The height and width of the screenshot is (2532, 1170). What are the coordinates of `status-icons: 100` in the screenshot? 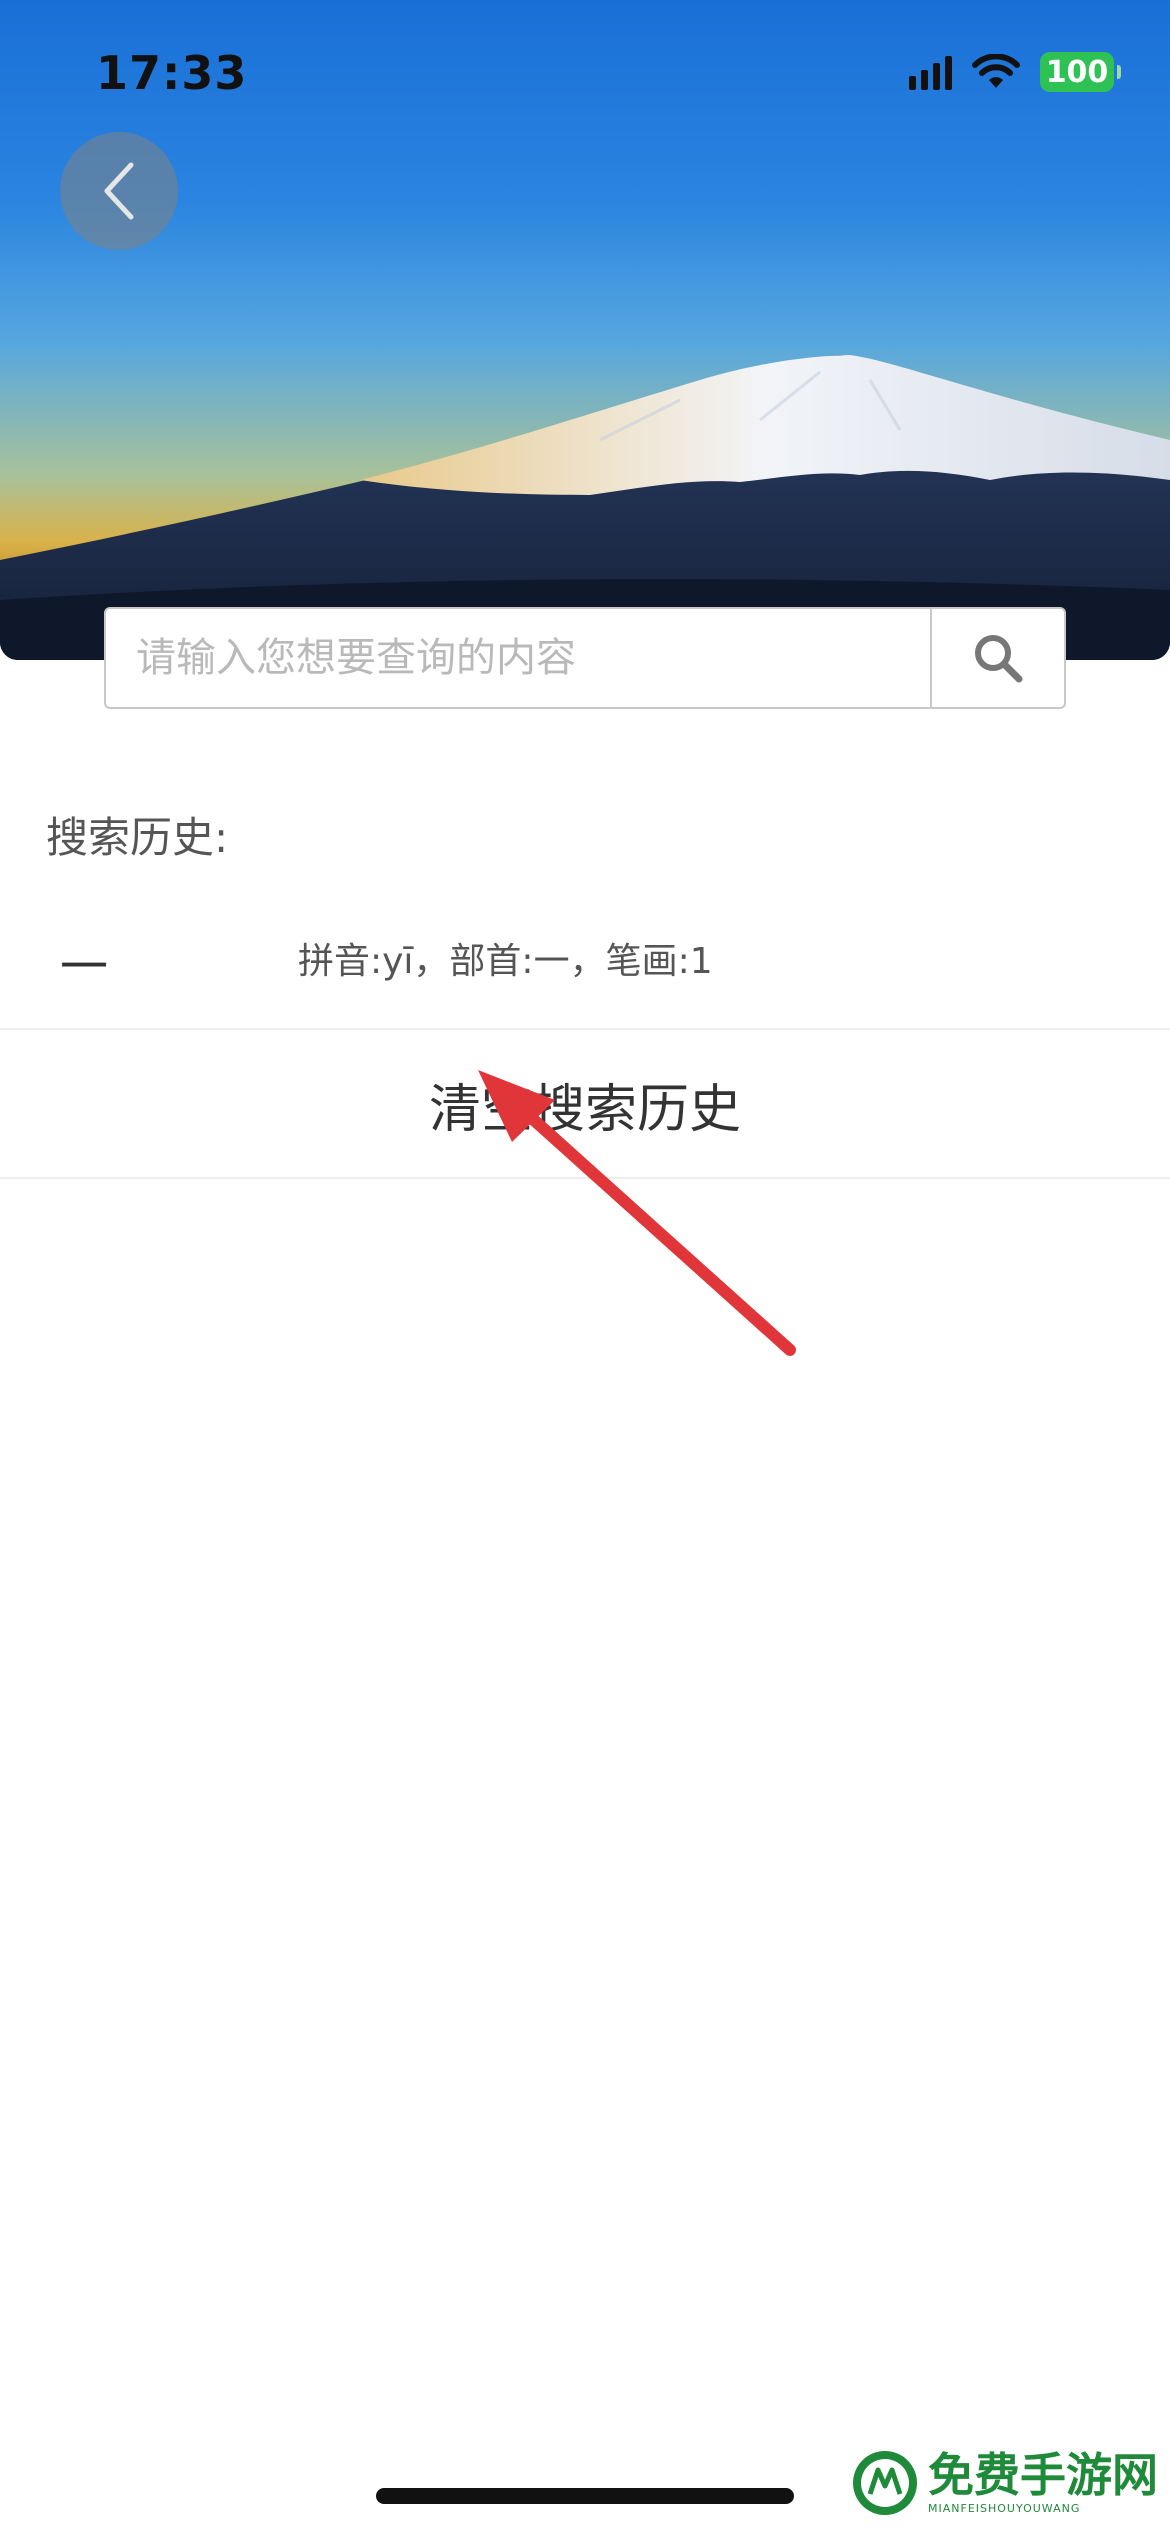 It's located at (1015, 72).